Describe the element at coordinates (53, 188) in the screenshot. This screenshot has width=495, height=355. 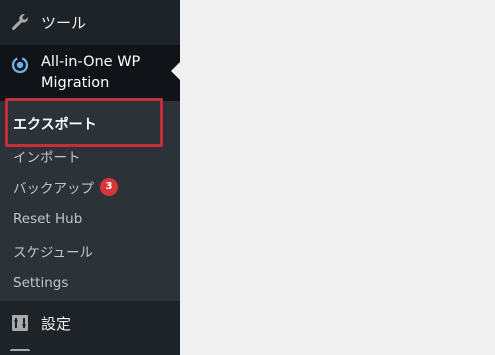
I see `submenu-item-backups-label: バックアップ` at that location.